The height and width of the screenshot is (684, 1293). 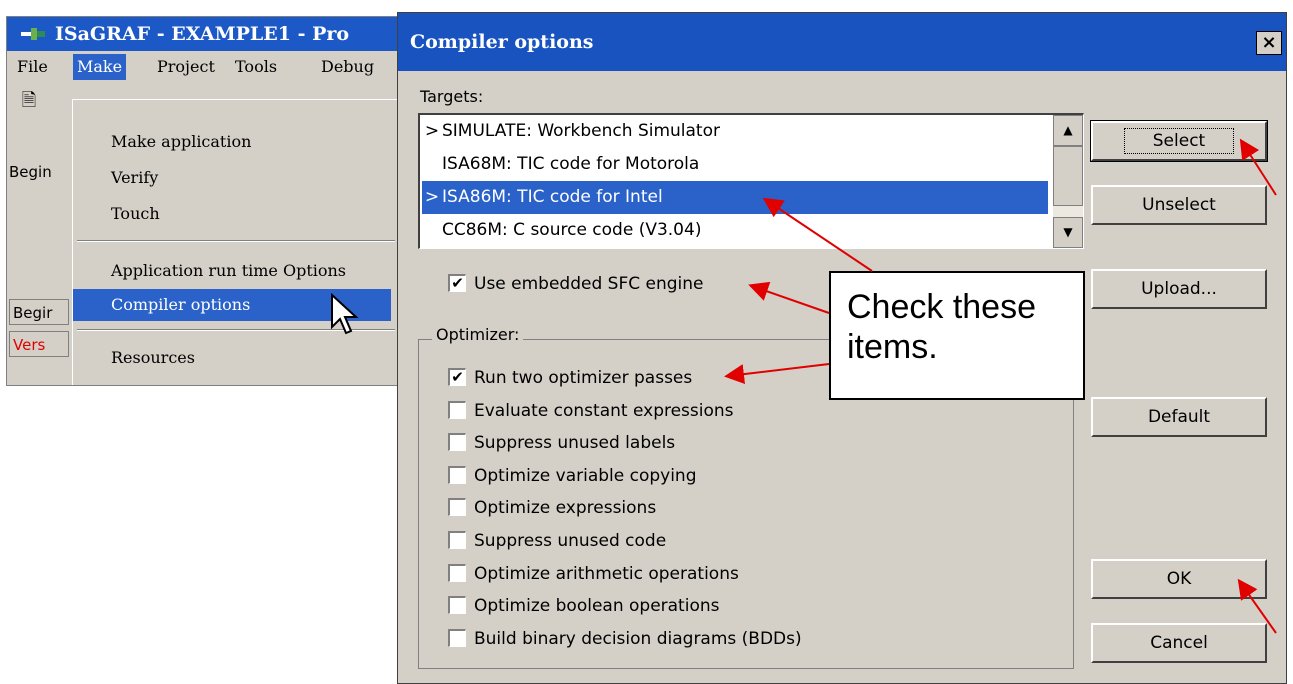 I want to click on arrow-to-ok, so click(x=1257, y=606).